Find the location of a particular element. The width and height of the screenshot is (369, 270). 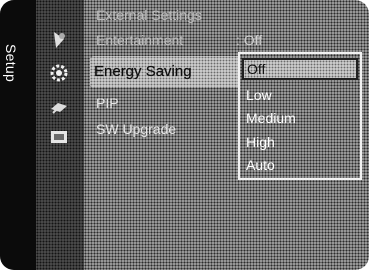

menu-item-pip: PIP is located at coordinates (107, 103).